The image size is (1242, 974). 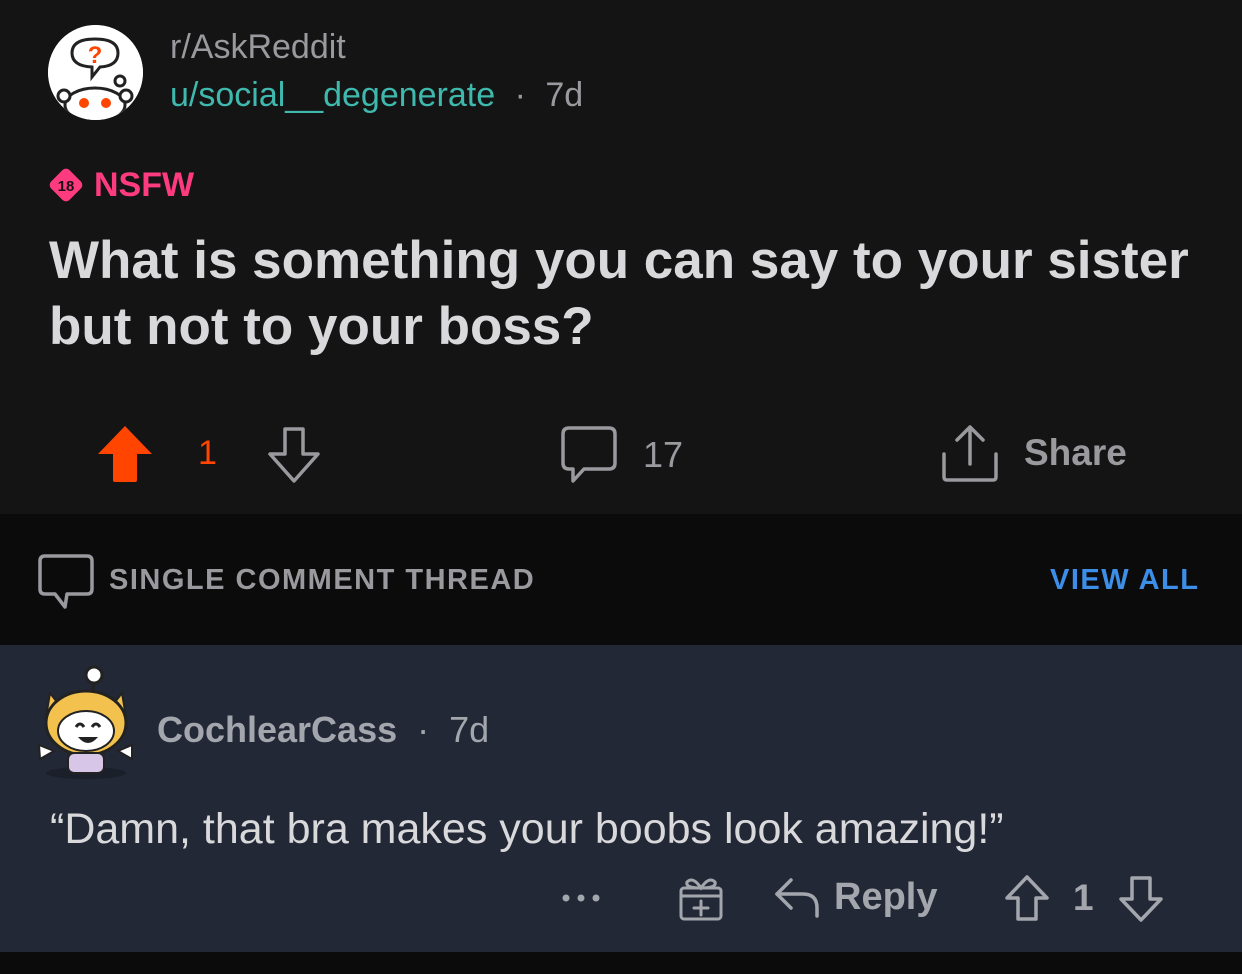 I want to click on share-upload-icon, so click(x=970, y=453).